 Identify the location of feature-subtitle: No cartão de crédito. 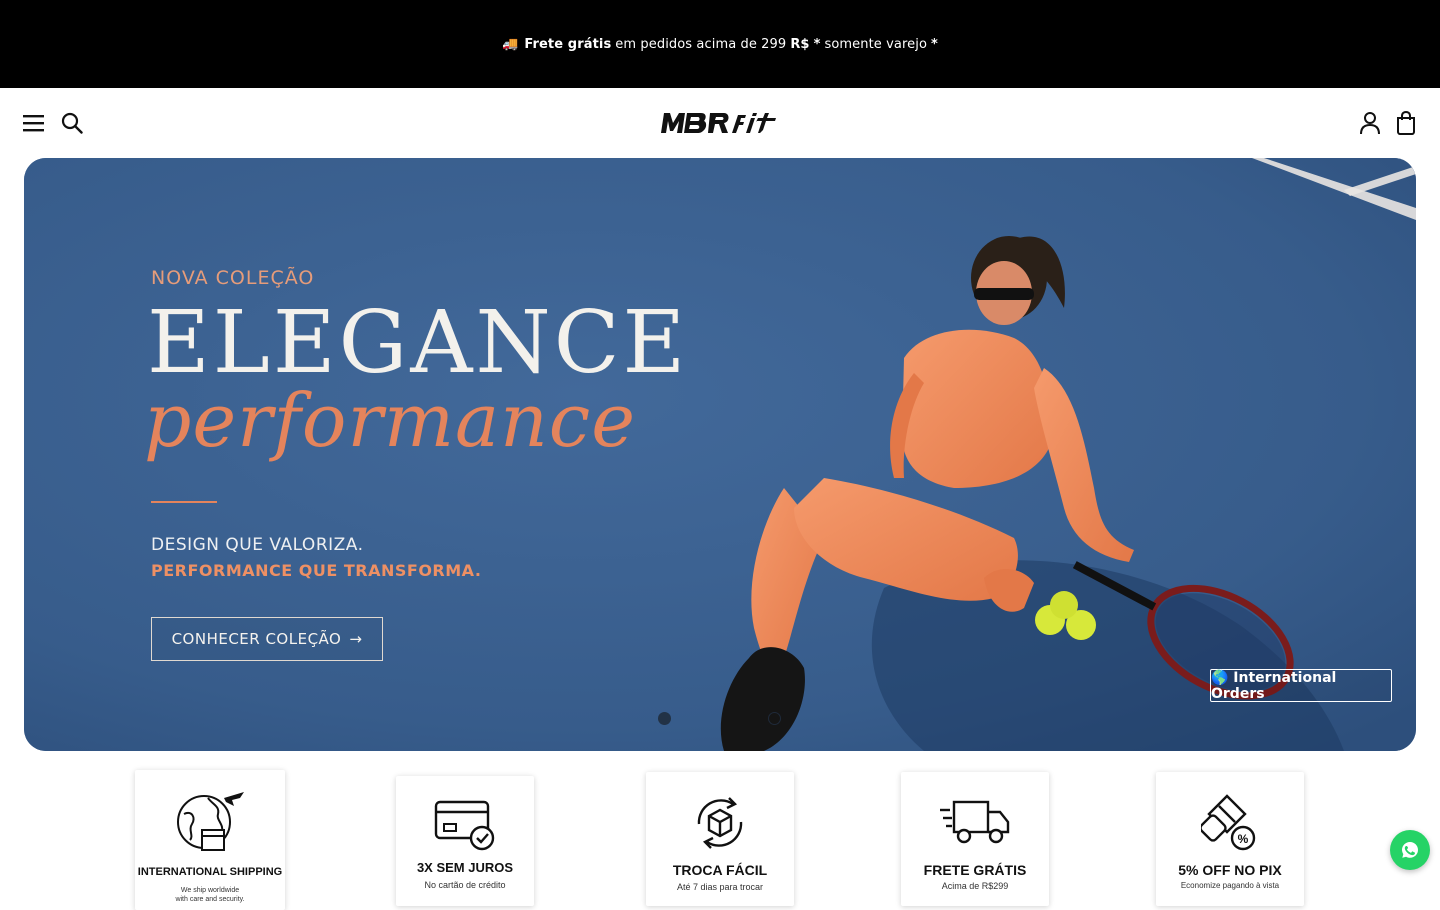
(465, 885).